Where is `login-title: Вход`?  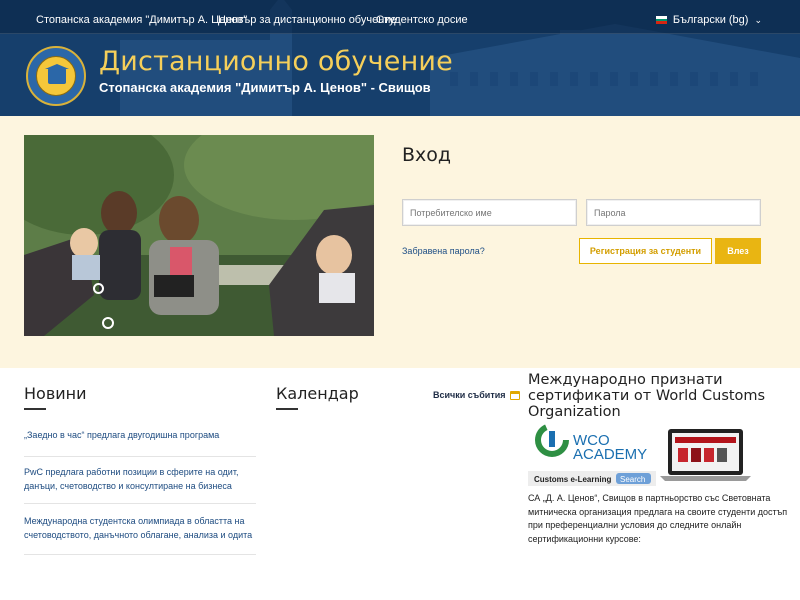
login-title: Вход is located at coordinates (427, 155).